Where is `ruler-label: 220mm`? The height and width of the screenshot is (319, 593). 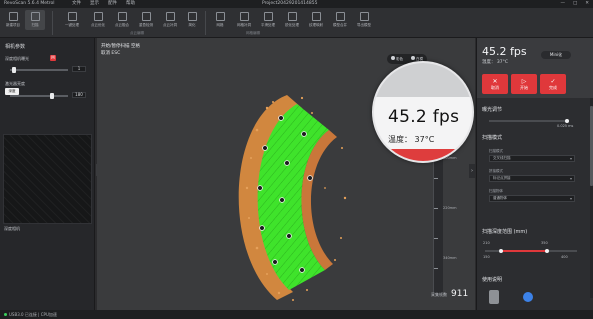 ruler-label: 220mm is located at coordinates (450, 208).